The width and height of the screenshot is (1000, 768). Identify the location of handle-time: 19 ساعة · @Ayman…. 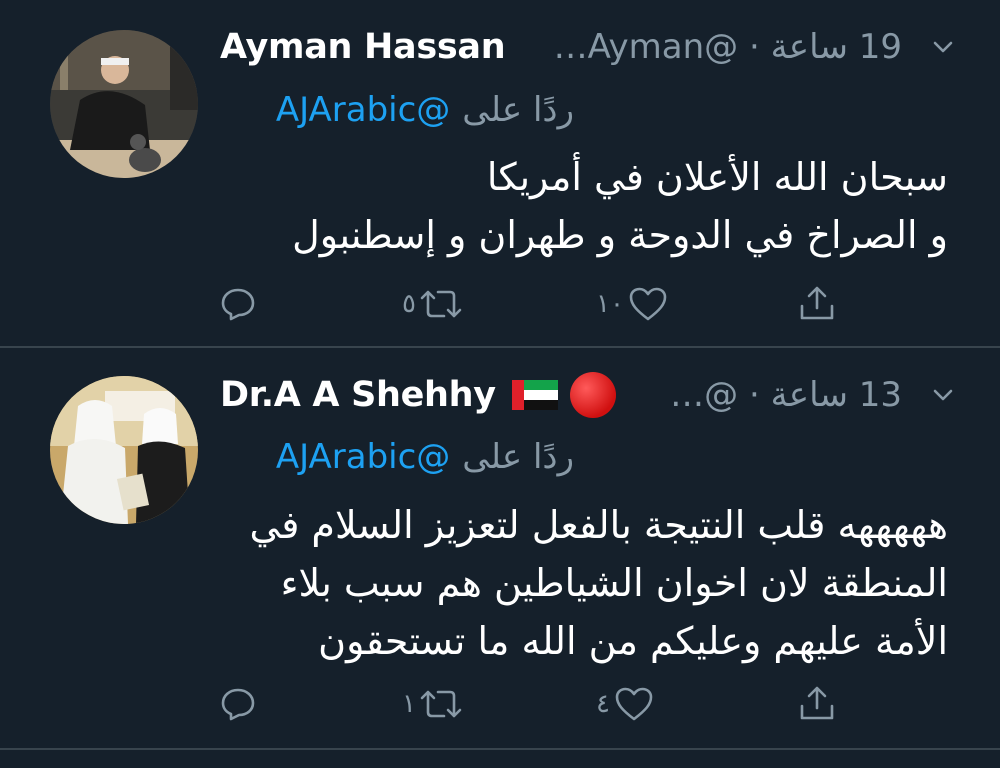
(727, 47).